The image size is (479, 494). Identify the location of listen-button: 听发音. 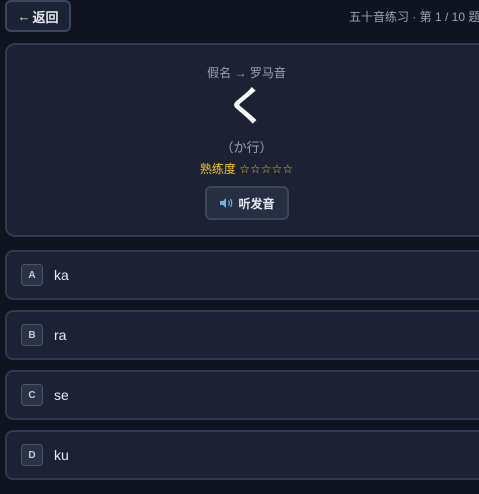
(247, 203).